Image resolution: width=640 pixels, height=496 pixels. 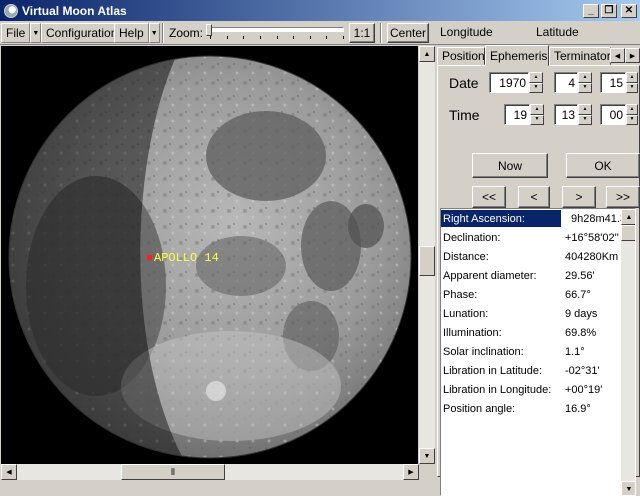 I want to click on hour-spinner: 19 ▲ ▼, so click(x=524, y=114).